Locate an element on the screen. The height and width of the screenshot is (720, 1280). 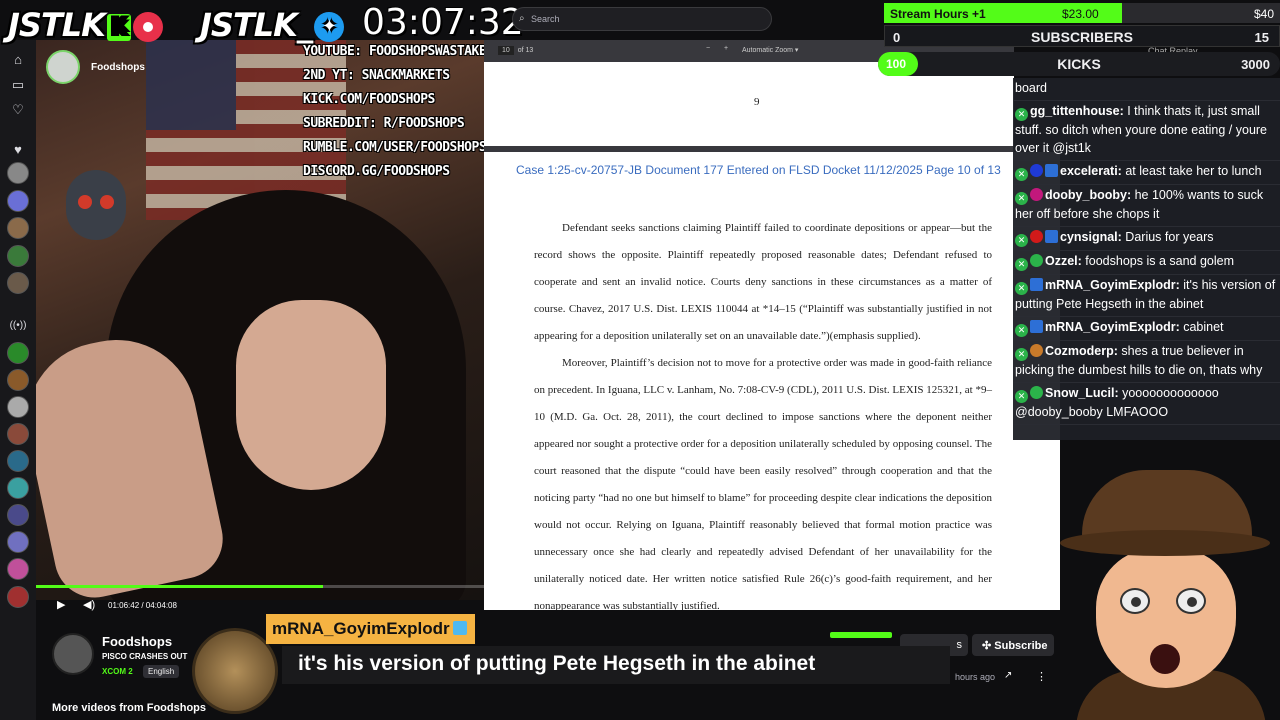
channel-name: Foodshops is located at coordinates (137, 641).